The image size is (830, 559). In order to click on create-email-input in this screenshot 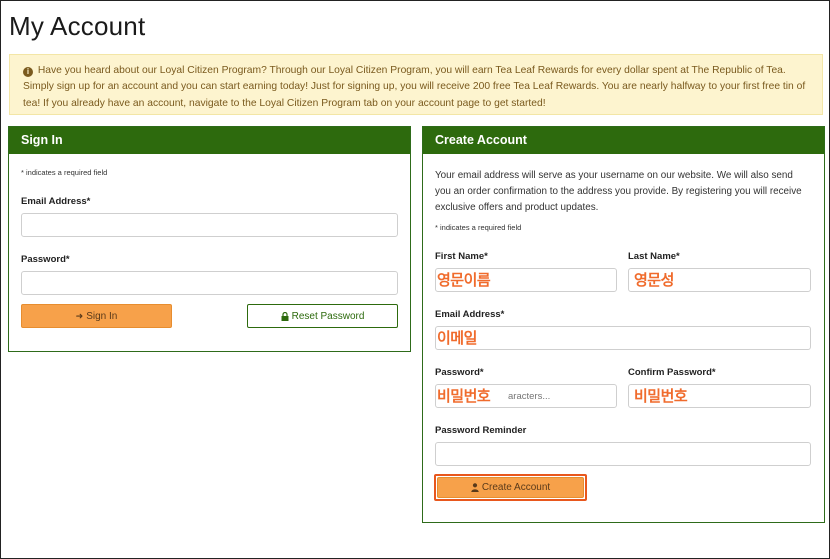, I will do `click(623, 338)`.